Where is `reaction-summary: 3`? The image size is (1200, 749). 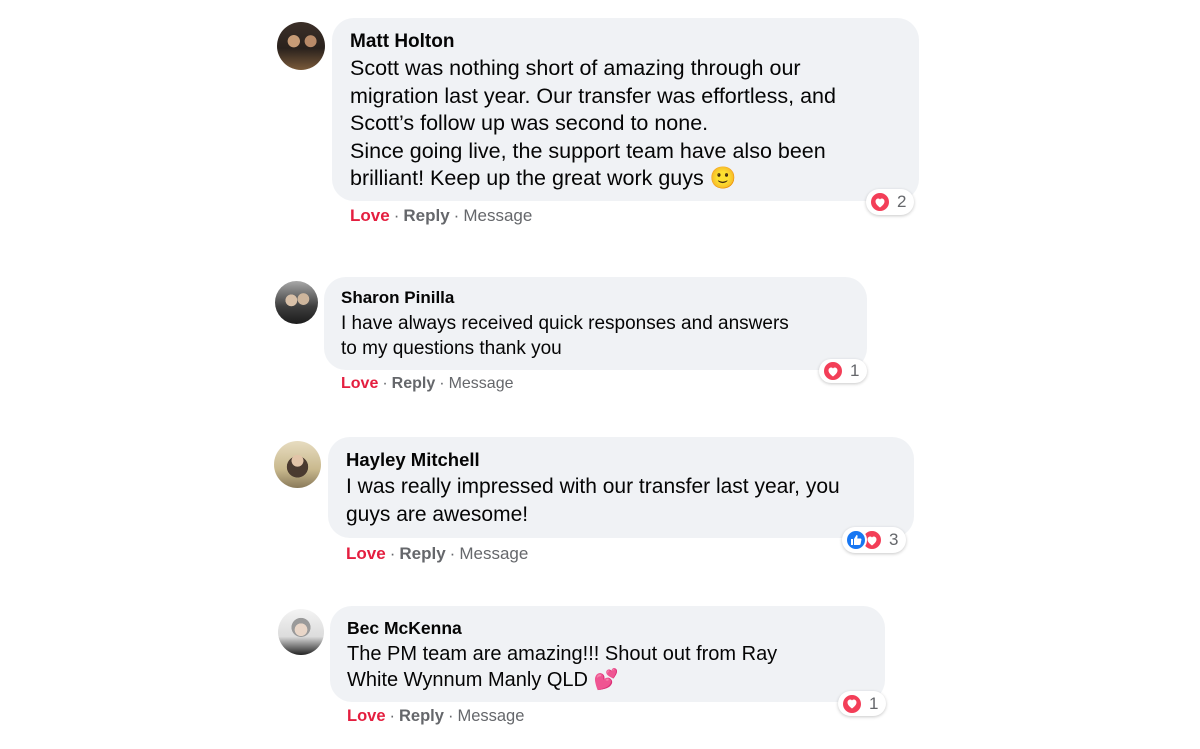
reaction-summary: 3 is located at coordinates (874, 540).